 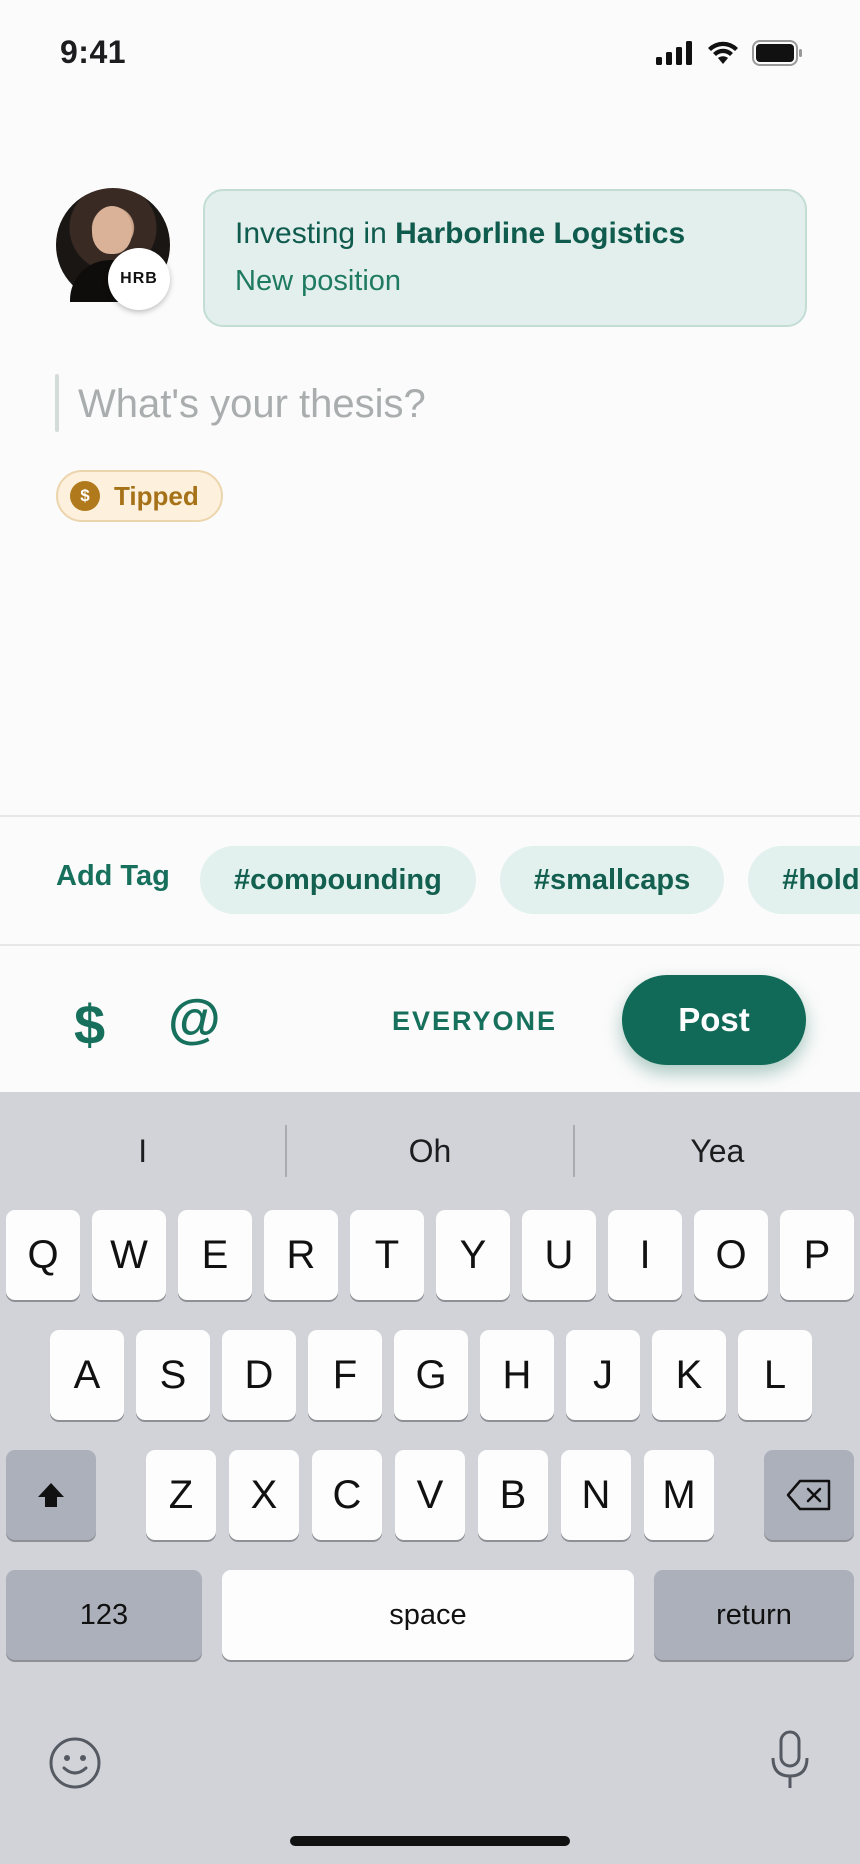 I want to click on space-key: space, so click(x=428, y=1615).